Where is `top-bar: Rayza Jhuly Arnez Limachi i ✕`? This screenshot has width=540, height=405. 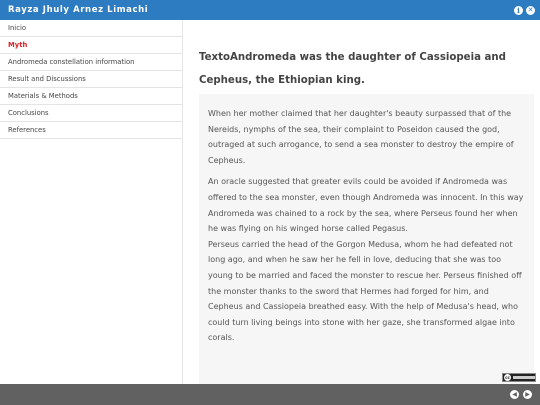
top-bar: Rayza Jhuly Arnez Limachi i ✕ is located at coordinates (270, 10).